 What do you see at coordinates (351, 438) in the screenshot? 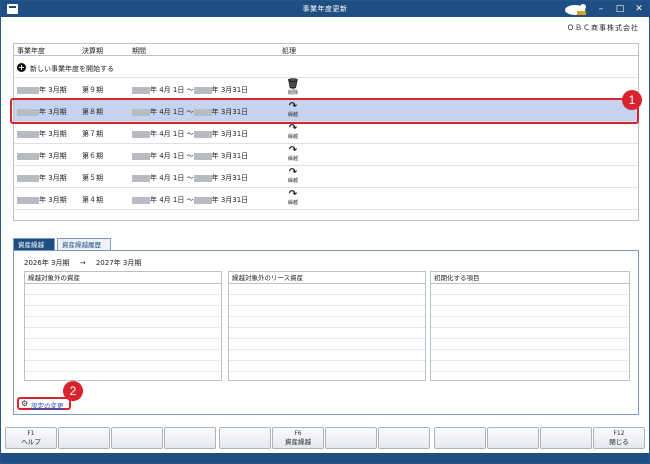
I see `f7-button` at bounding box center [351, 438].